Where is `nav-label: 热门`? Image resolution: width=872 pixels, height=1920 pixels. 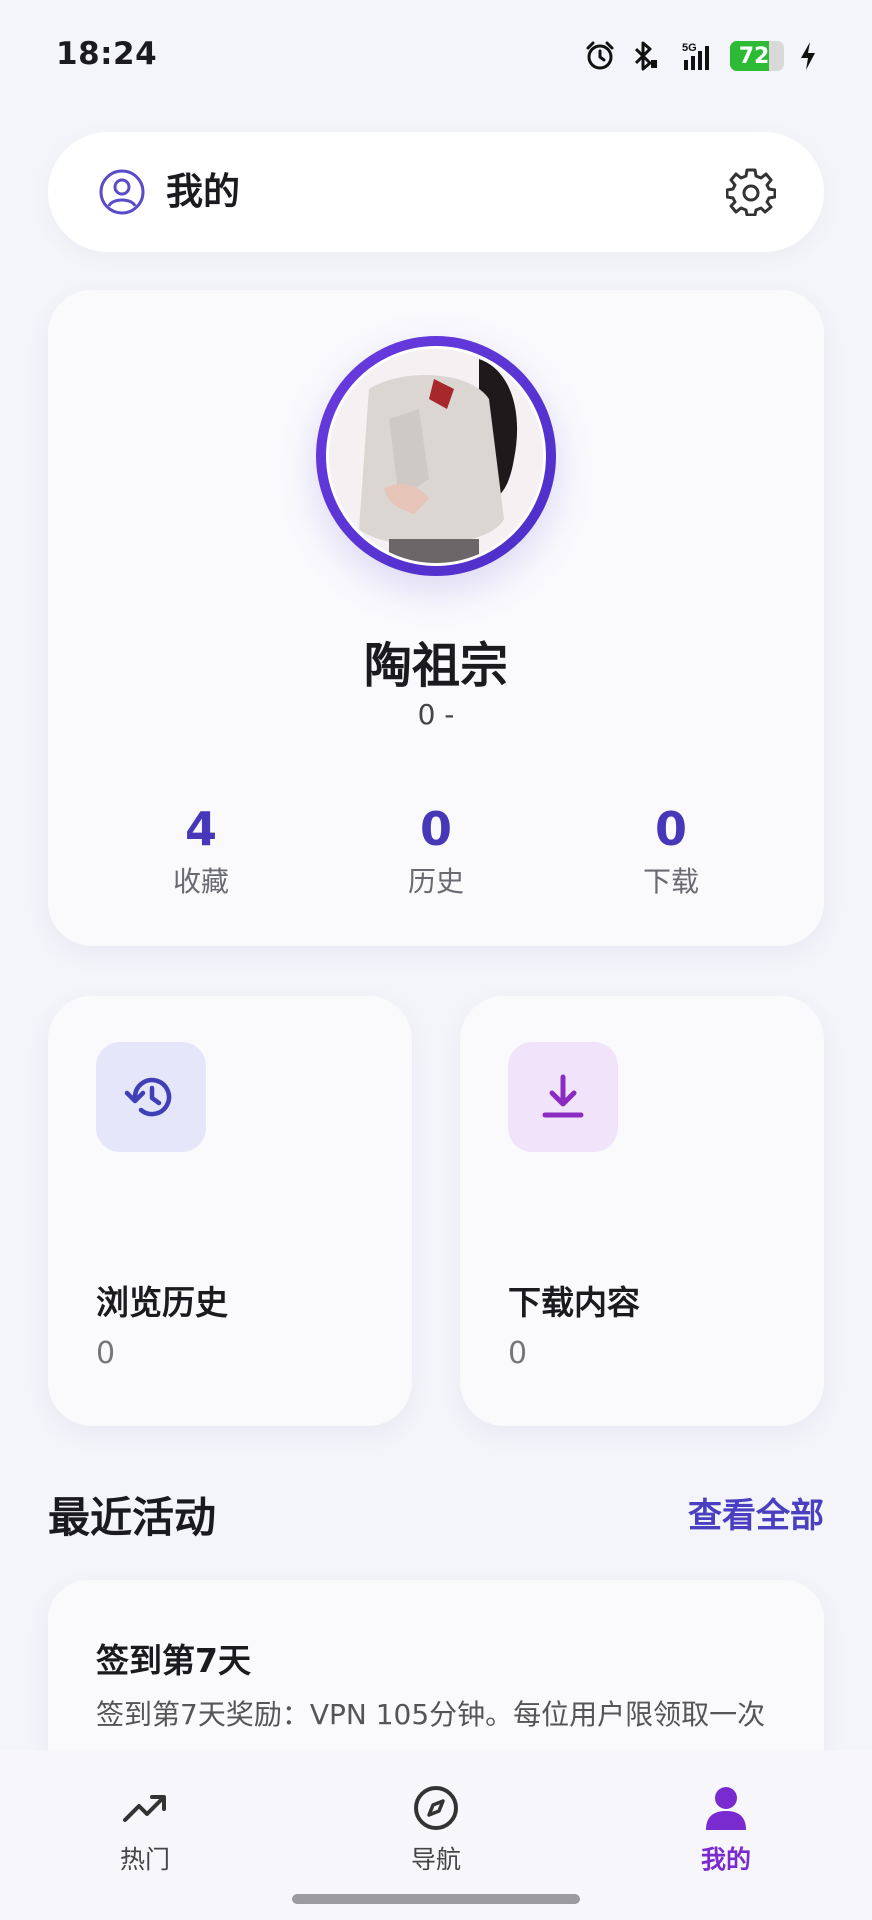 nav-label: 热门 is located at coordinates (144, 1859).